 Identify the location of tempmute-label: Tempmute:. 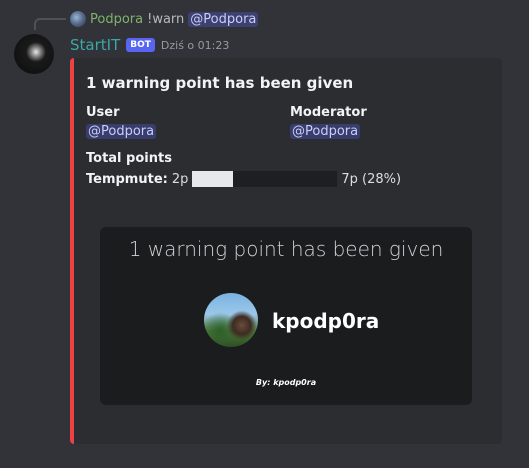
(127, 179).